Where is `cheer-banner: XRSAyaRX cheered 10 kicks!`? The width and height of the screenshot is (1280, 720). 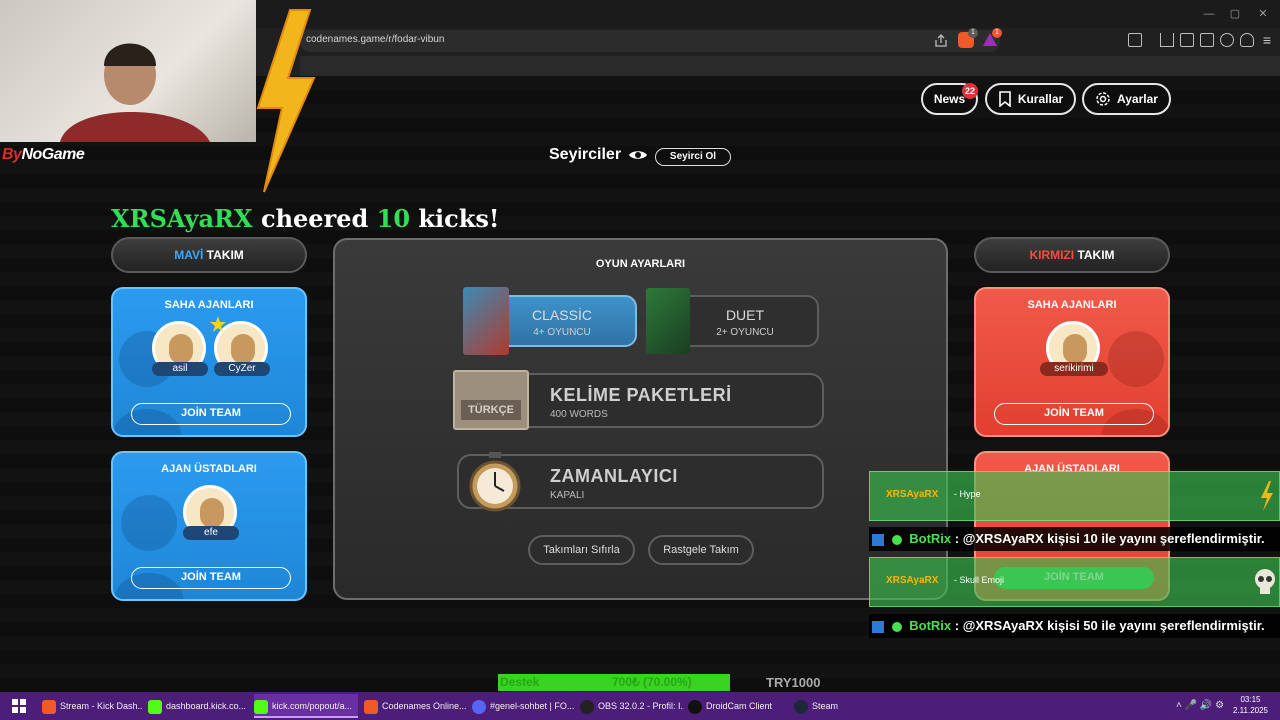 cheer-banner: XRSAyaRX cheered 10 kicks! is located at coordinates (305, 218).